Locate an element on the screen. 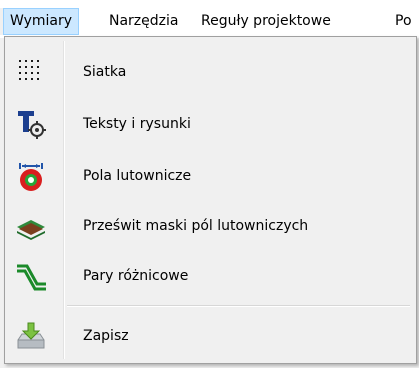 This screenshot has width=419, height=368. menu-item-siatka: Siatka is located at coordinates (210, 72).